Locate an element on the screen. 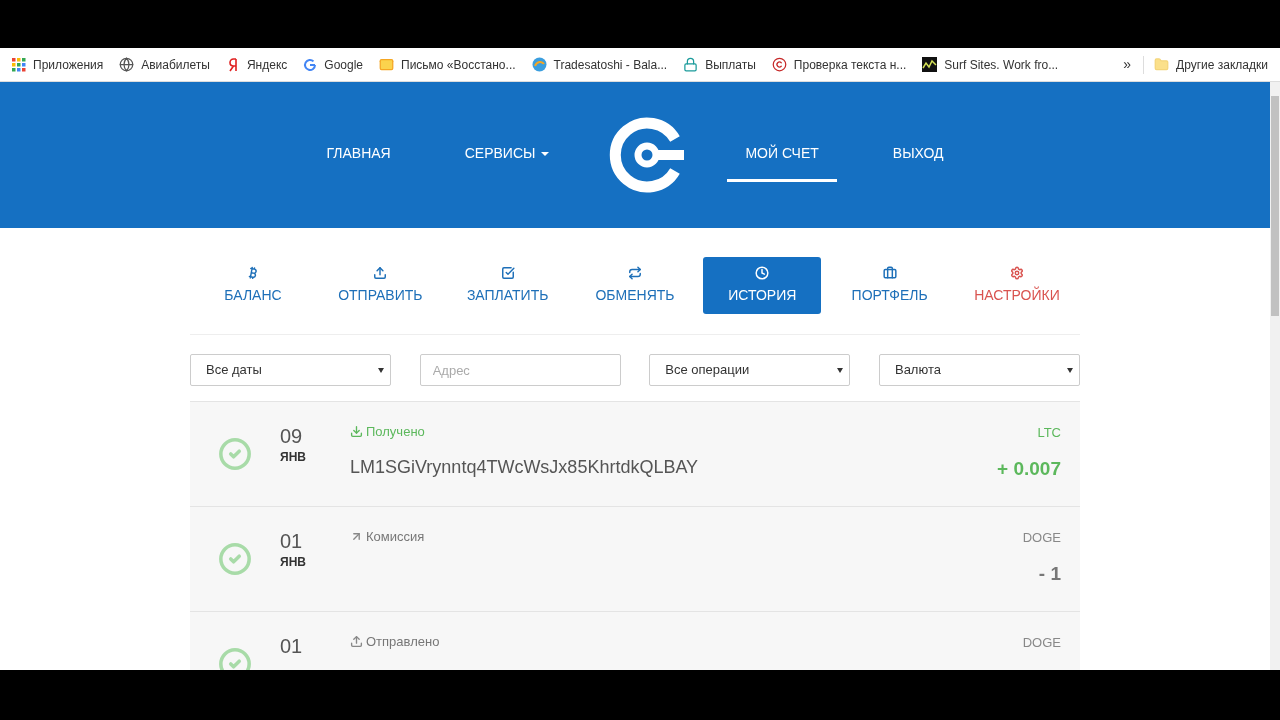 Image resolution: width=1280 pixels, height=720 pixels. bitcoin-icon is located at coordinates (253, 272).